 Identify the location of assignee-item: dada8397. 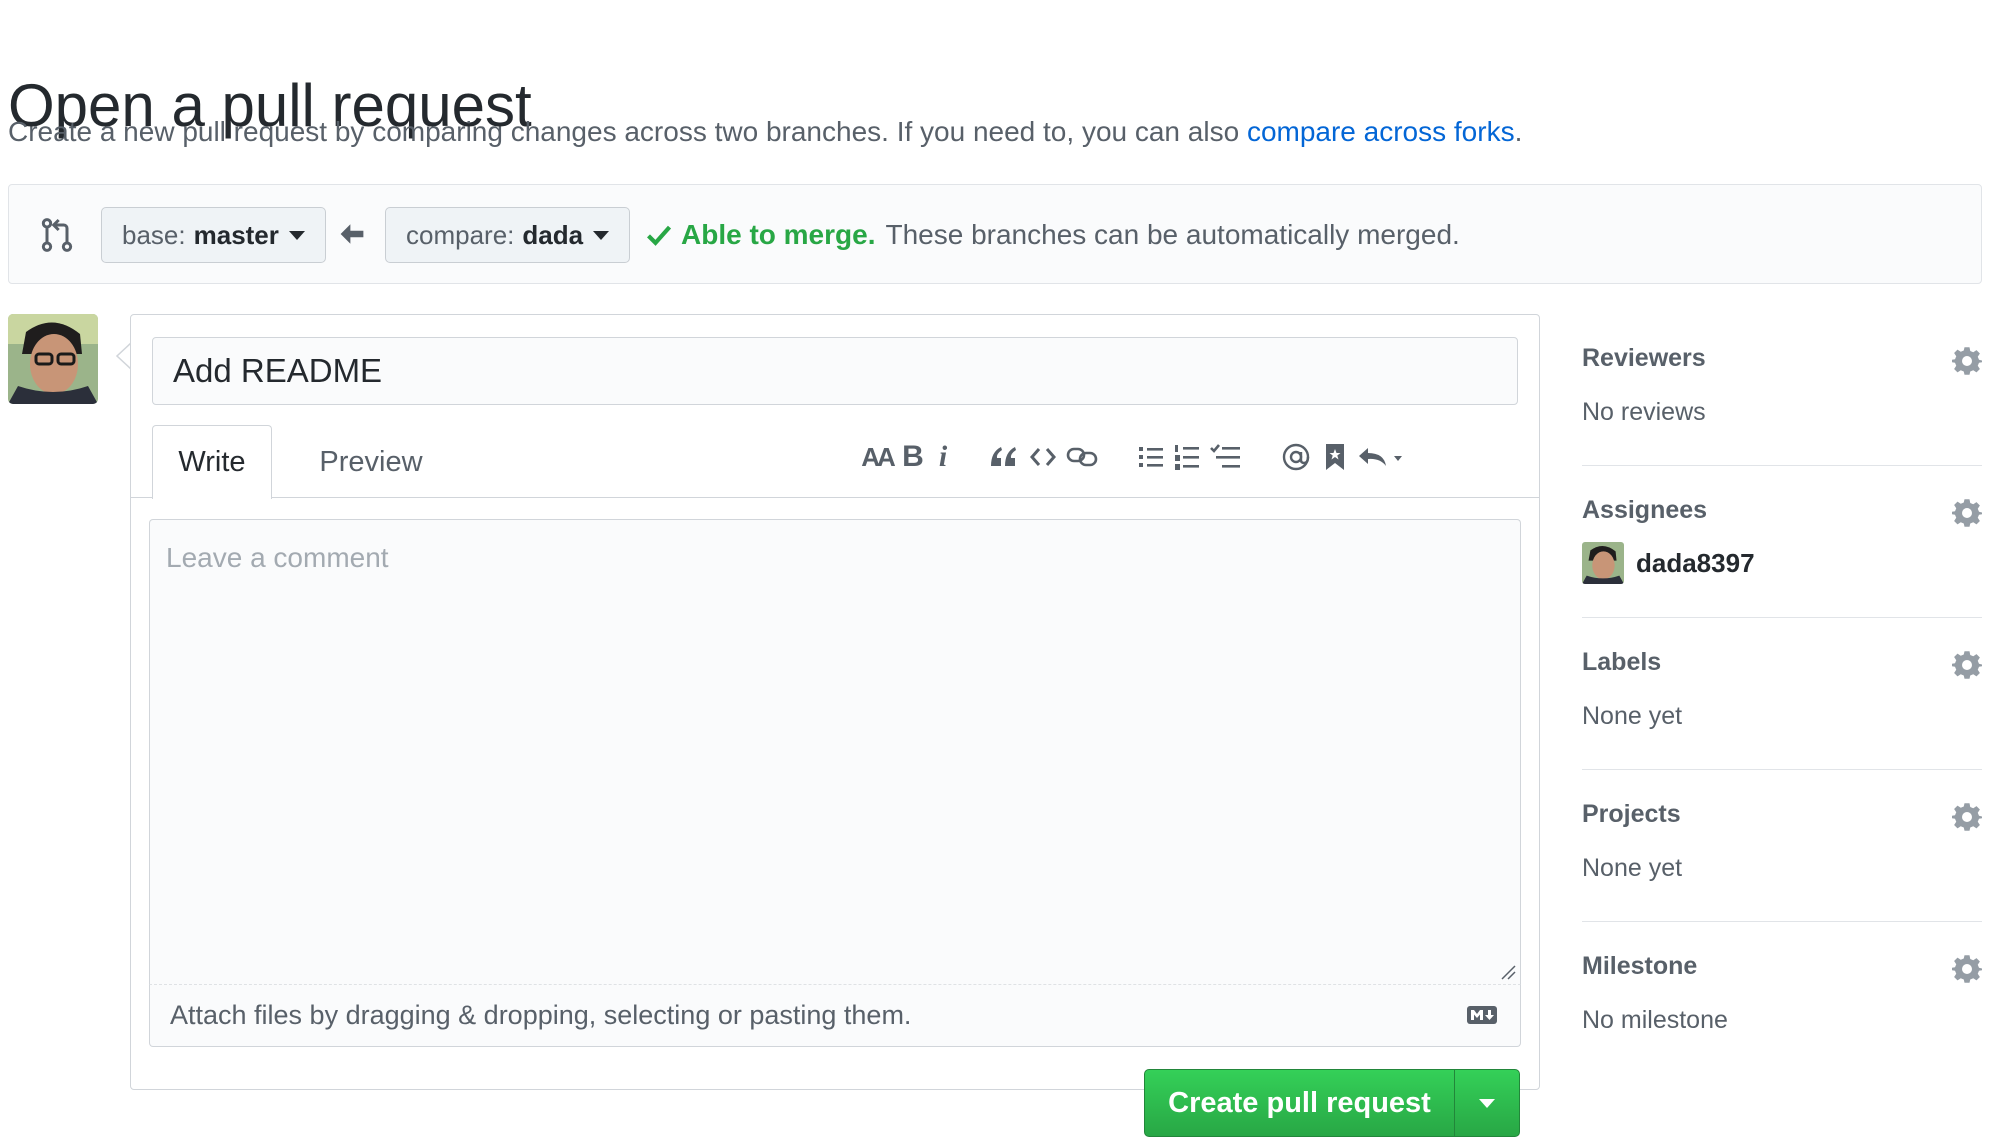
(1668, 563).